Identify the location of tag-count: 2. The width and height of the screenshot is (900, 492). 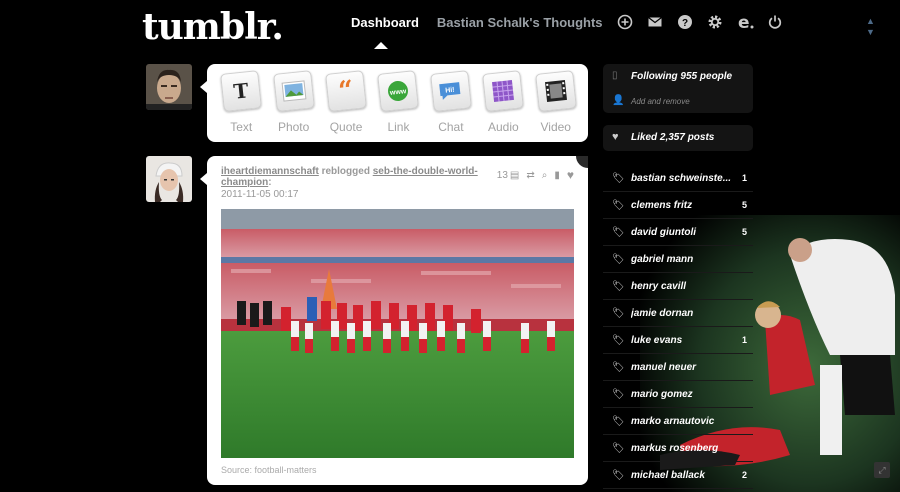
(744, 475).